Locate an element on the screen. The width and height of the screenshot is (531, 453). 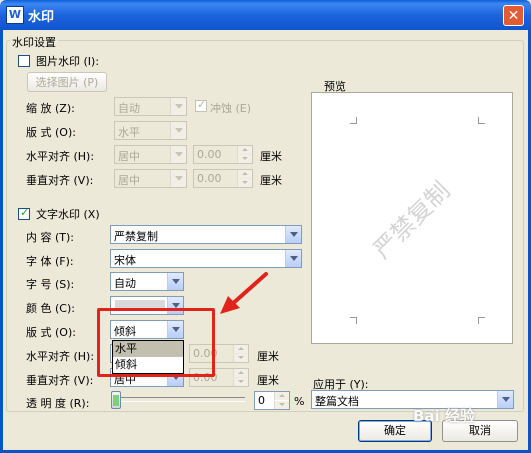
size-value: 自动 is located at coordinates (125, 283).